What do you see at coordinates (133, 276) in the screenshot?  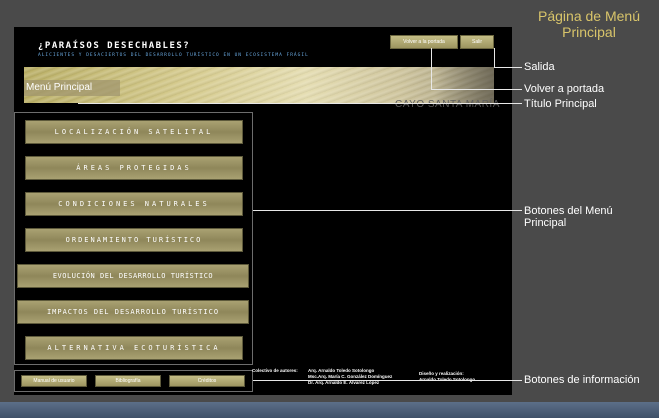 I see `menu-button-evolucion: EVOLUCIÓN DEL DESARROLLO TURÍSTICO` at bounding box center [133, 276].